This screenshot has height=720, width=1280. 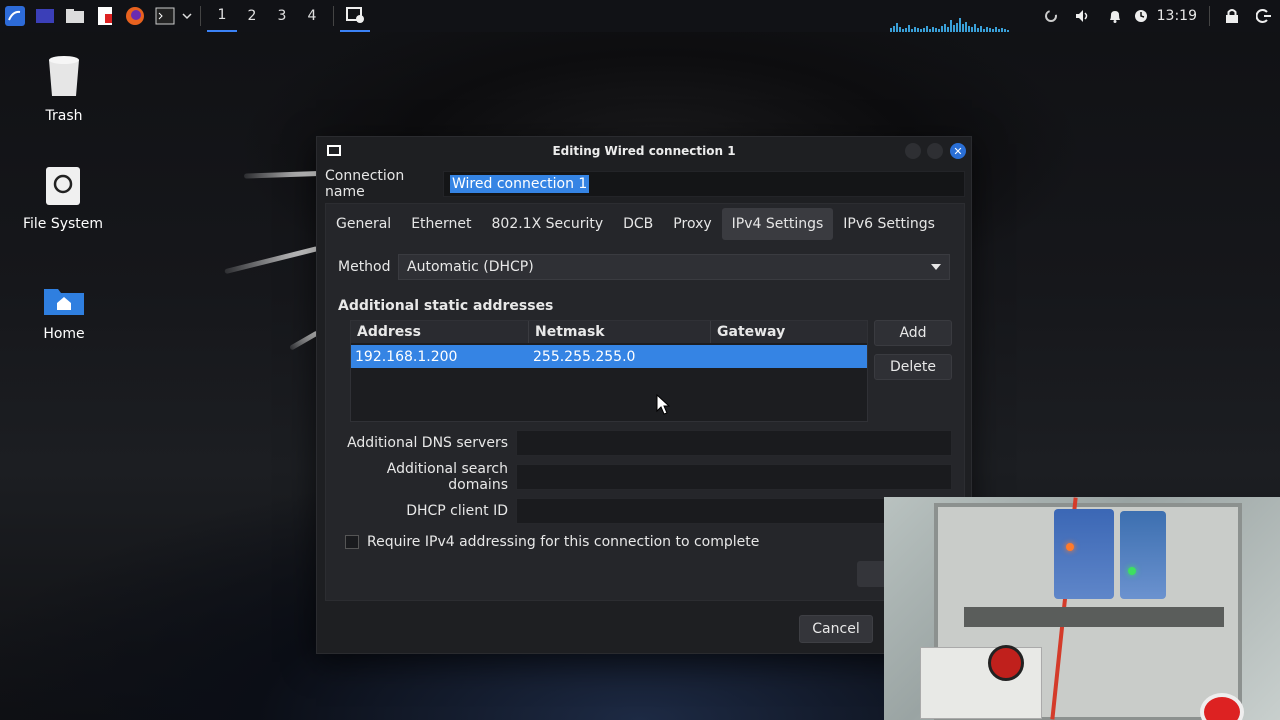 I want to click on minimize-button, so click(x=913, y=151).